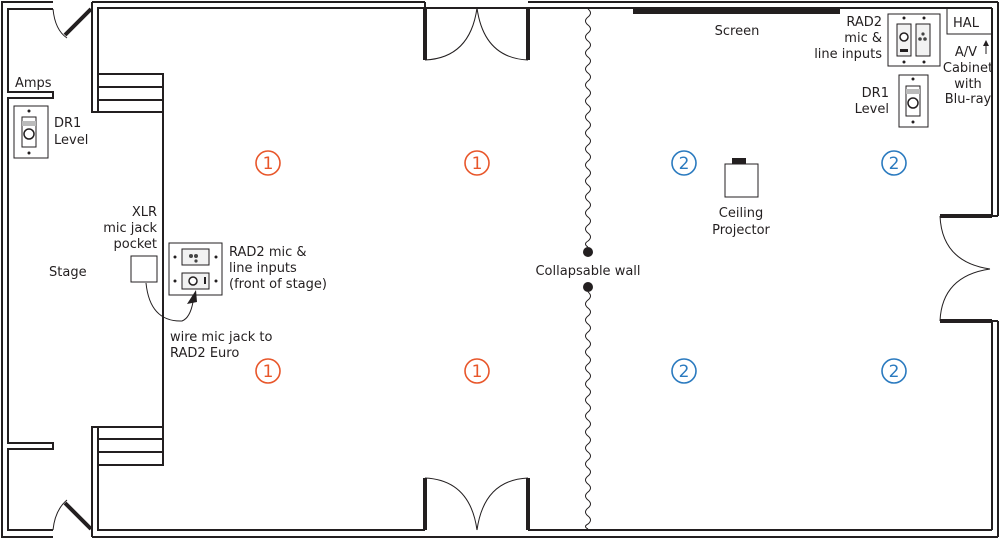 The image size is (1000, 539). I want to click on dr1-right-label-line1: DR1, so click(875, 93).